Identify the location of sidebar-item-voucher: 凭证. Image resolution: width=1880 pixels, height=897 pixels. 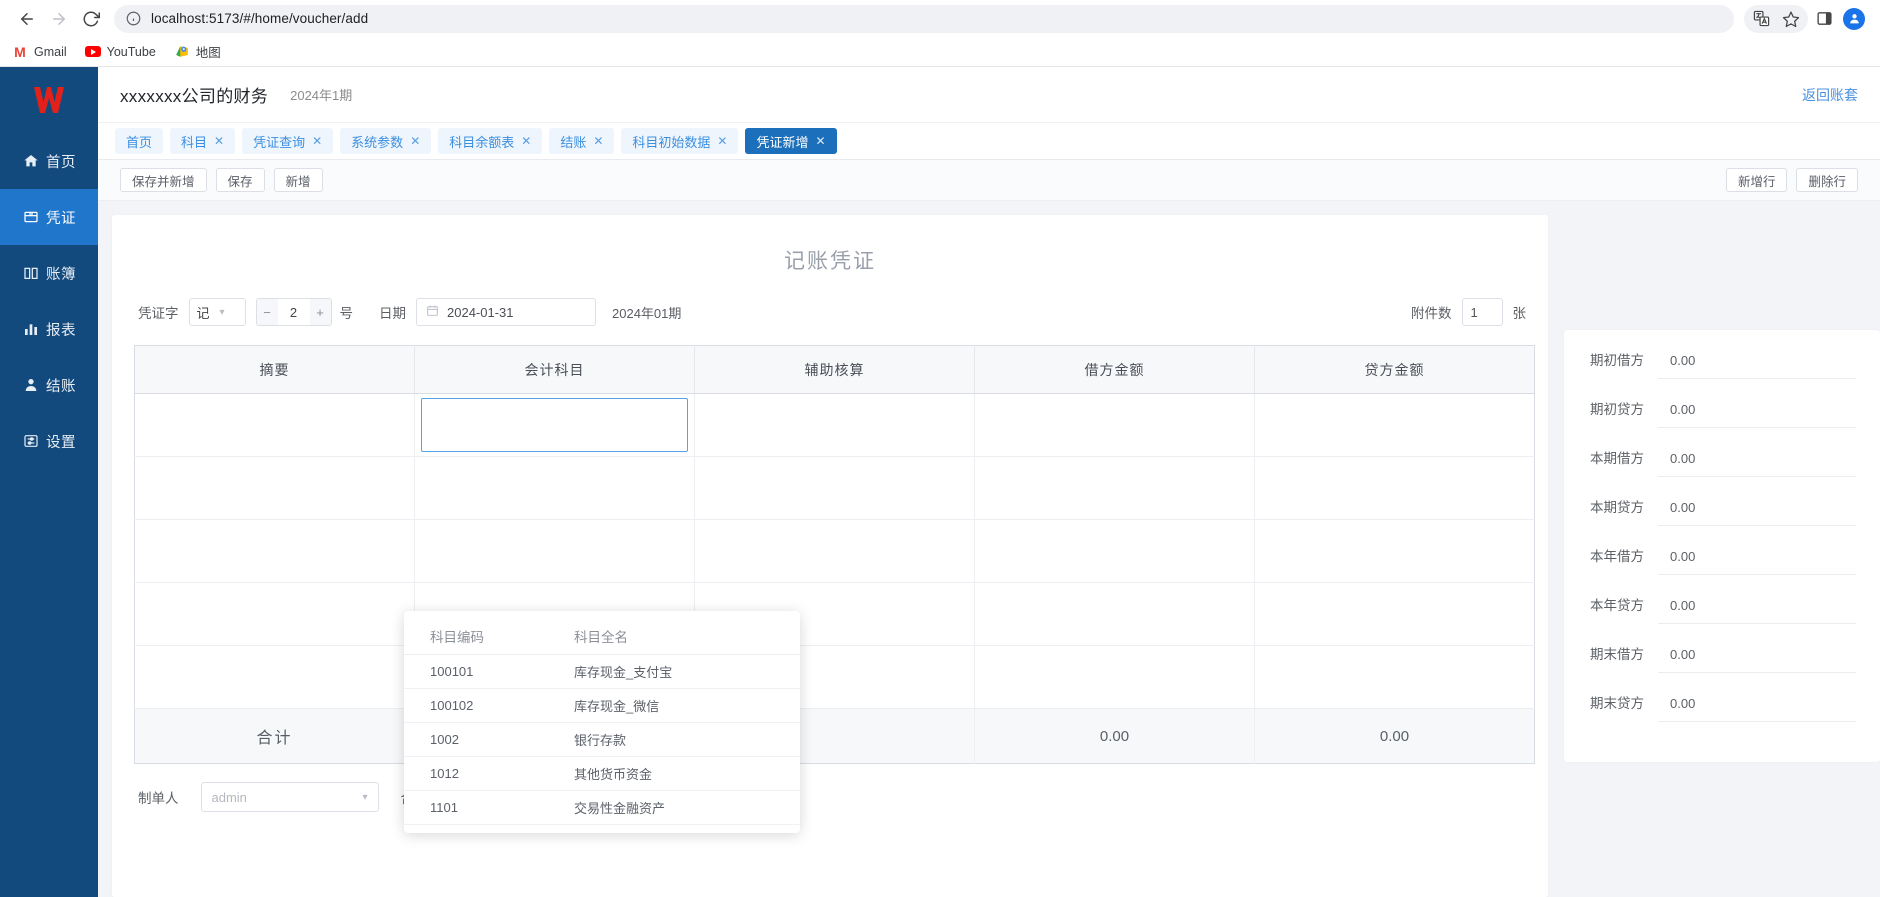
(49, 217).